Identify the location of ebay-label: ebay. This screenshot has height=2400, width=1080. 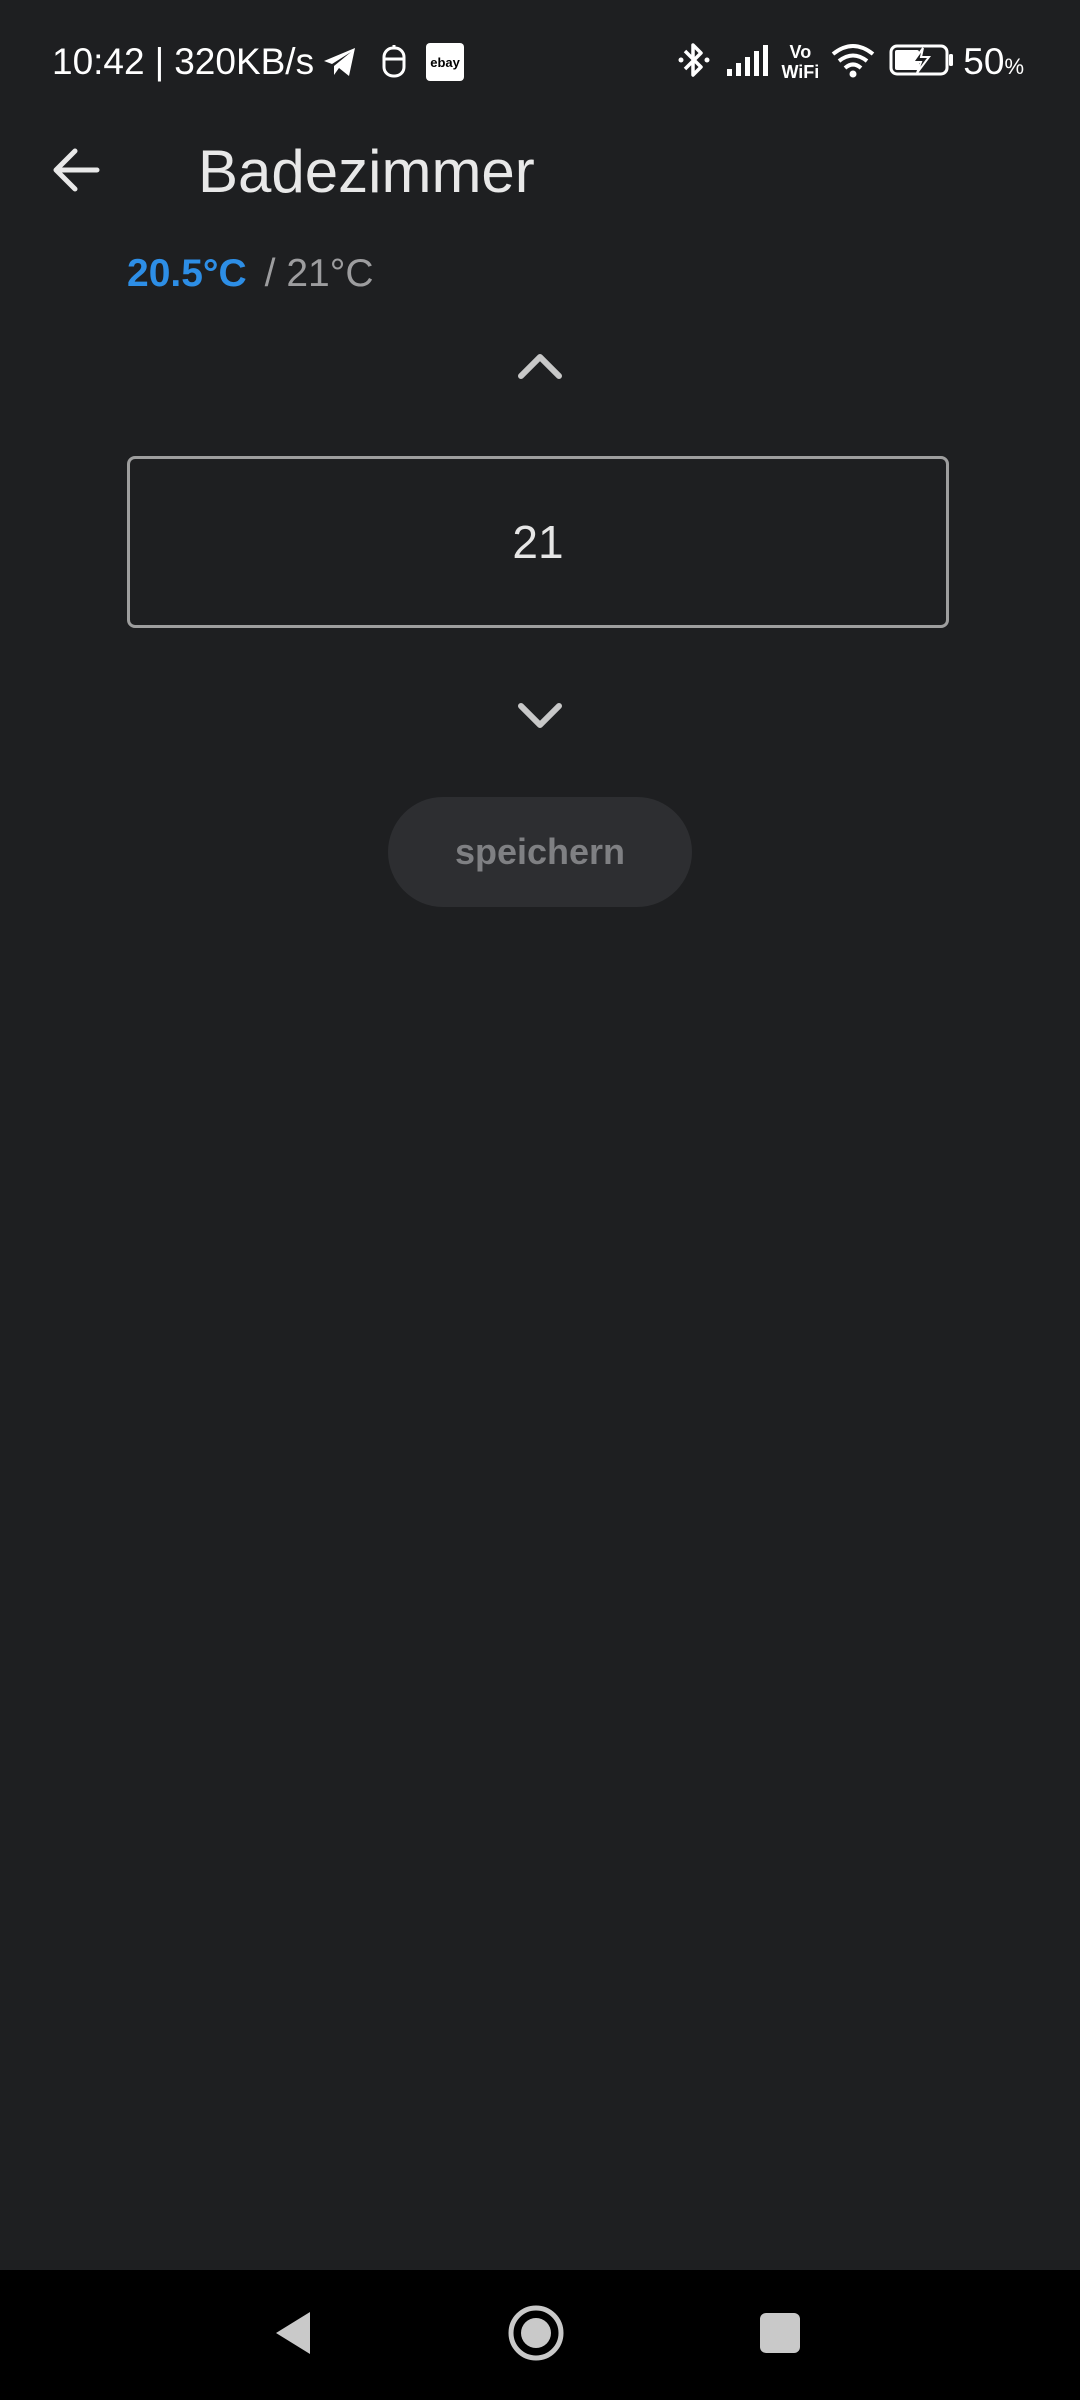
(445, 62).